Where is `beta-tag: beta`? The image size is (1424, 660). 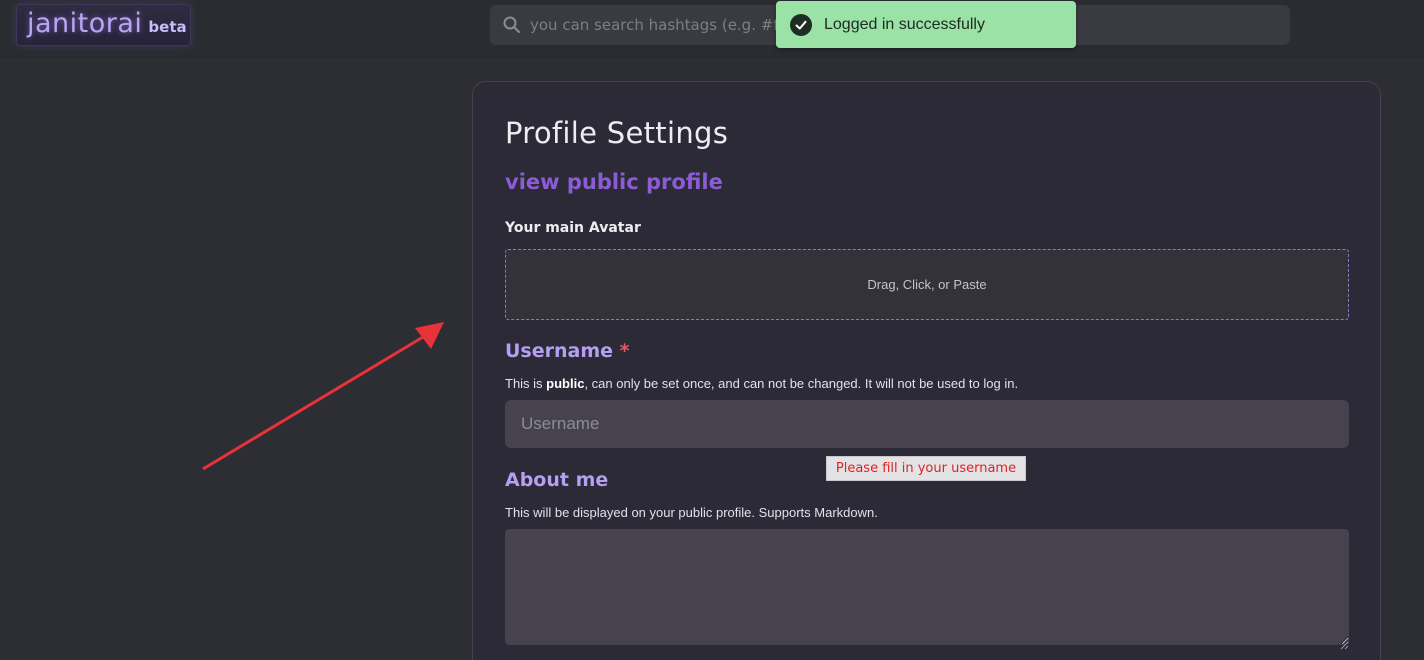 beta-tag: beta is located at coordinates (167, 27).